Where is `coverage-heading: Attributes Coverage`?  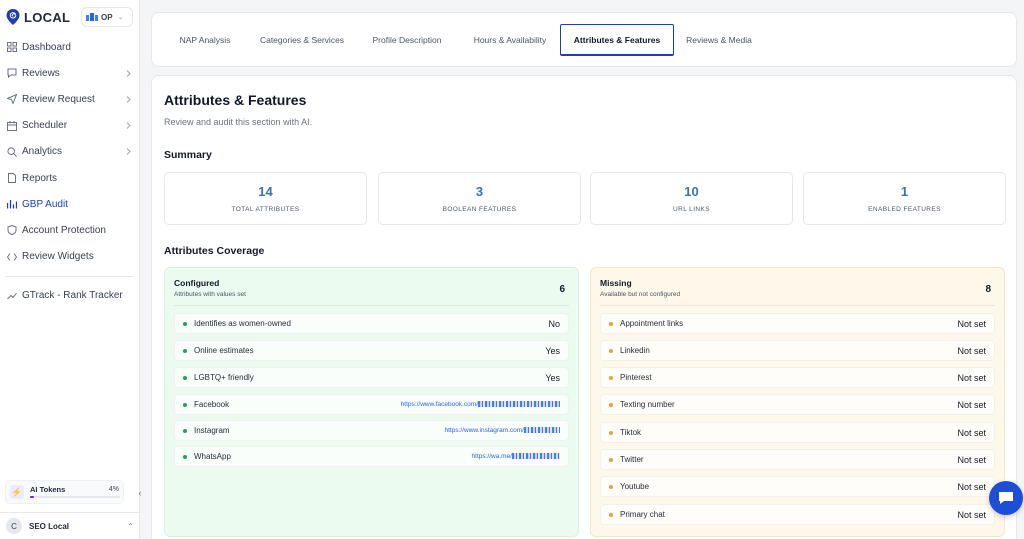
coverage-heading: Attributes Coverage is located at coordinates (214, 251).